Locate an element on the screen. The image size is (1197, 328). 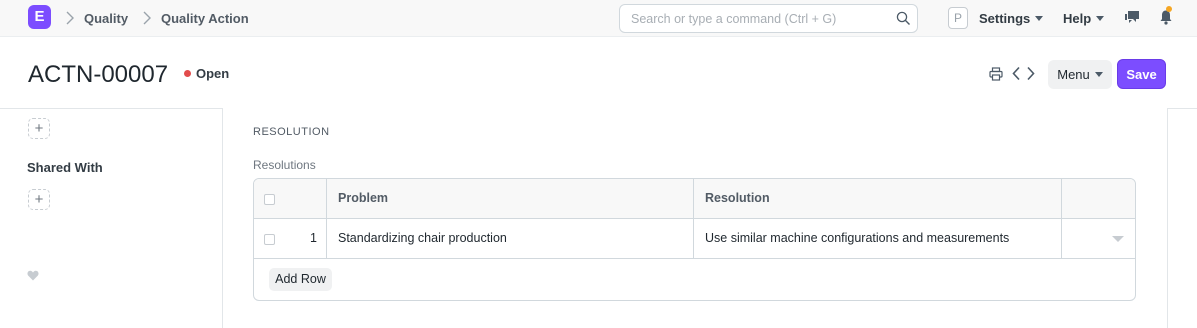
breadcrumb-quality: Quality is located at coordinates (106, 18).